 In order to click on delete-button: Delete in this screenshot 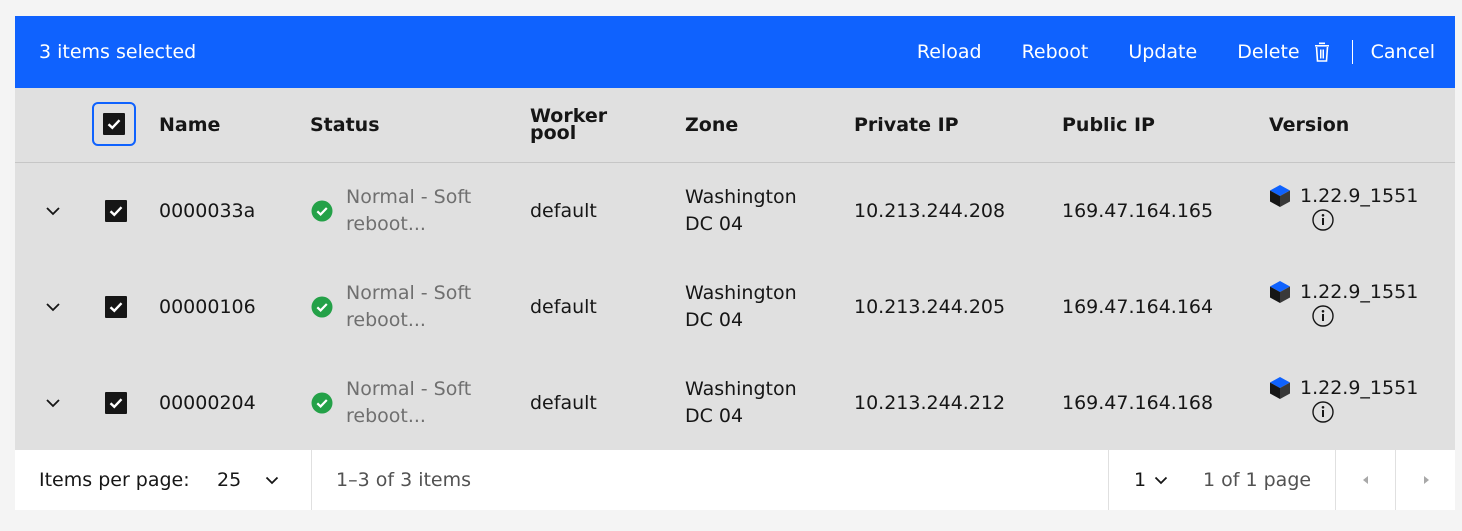, I will do `click(1283, 52)`.